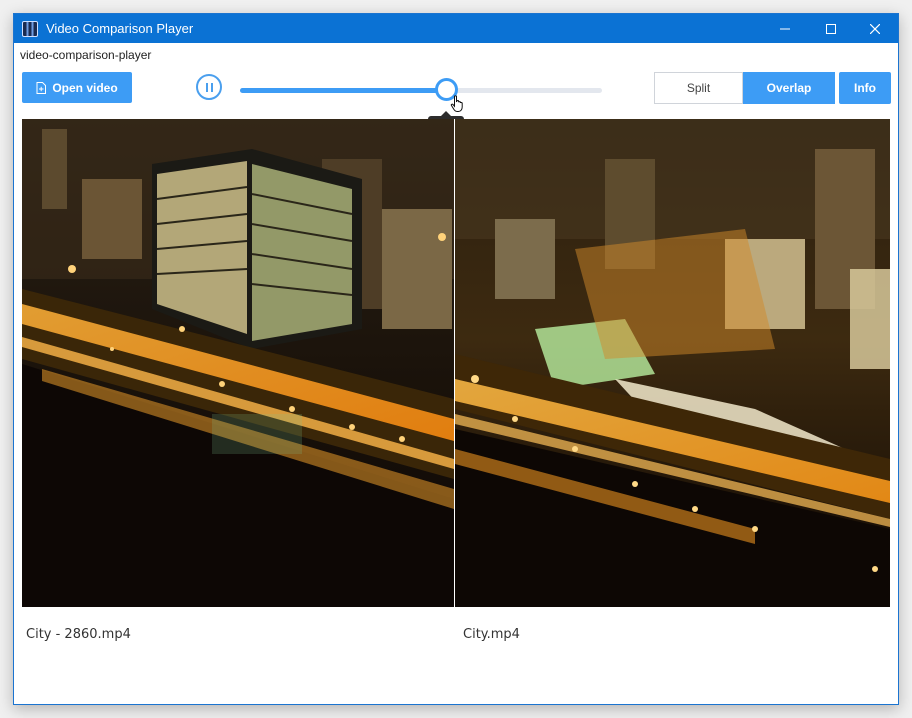 This screenshot has height=718, width=912. I want to click on overlap-mode-button: Overlap, so click(789, 88).